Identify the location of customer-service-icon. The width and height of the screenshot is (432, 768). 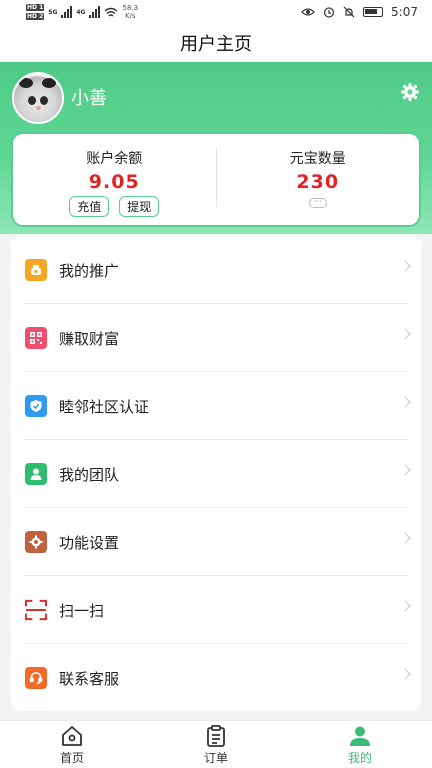
(36, 678).